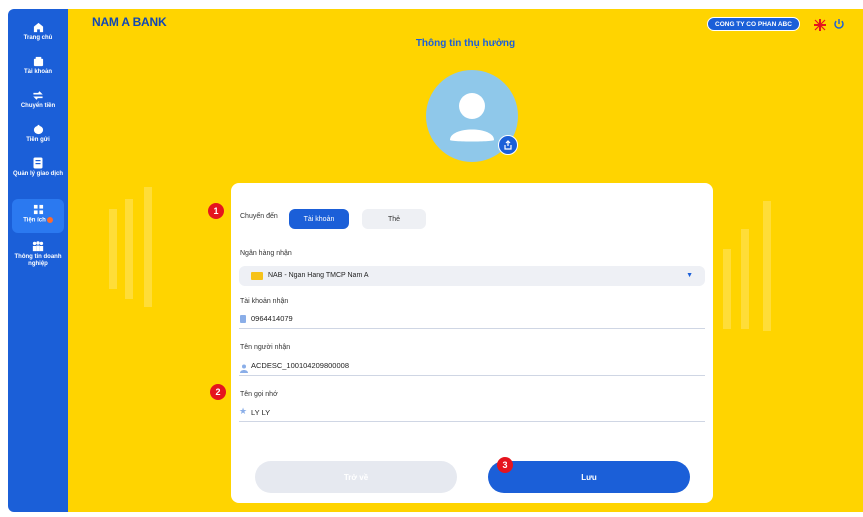 This screenshot has width=863, height=517. What do you see at coordinates (505, 465) in the screenshot?
I see `step-marker: 3` at bounding box center [505, 465].